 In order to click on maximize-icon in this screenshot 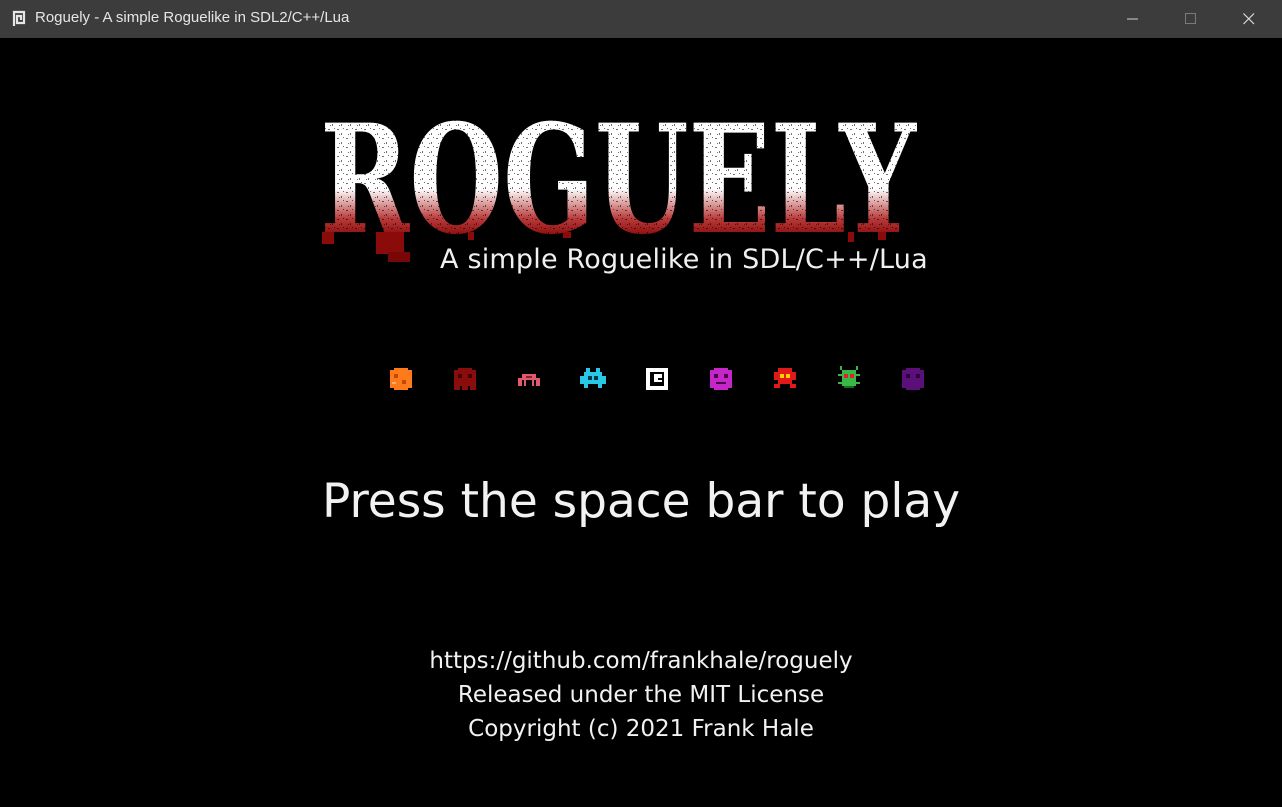, I will do `click(1190, 18)`.